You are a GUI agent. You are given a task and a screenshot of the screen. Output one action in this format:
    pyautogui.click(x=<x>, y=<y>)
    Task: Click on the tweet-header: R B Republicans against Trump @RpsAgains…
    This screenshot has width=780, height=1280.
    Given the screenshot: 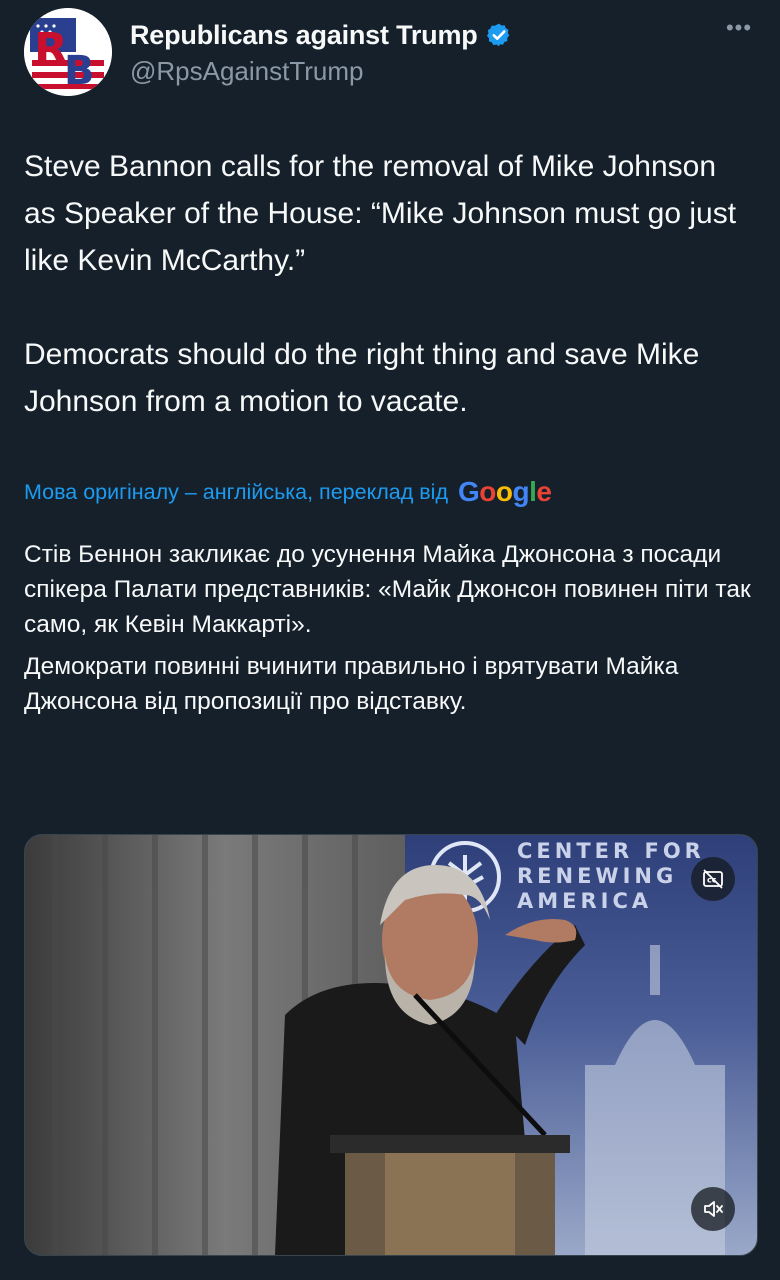 What is the action you would take?
    pyautogui.click(x=392, y=52)
    